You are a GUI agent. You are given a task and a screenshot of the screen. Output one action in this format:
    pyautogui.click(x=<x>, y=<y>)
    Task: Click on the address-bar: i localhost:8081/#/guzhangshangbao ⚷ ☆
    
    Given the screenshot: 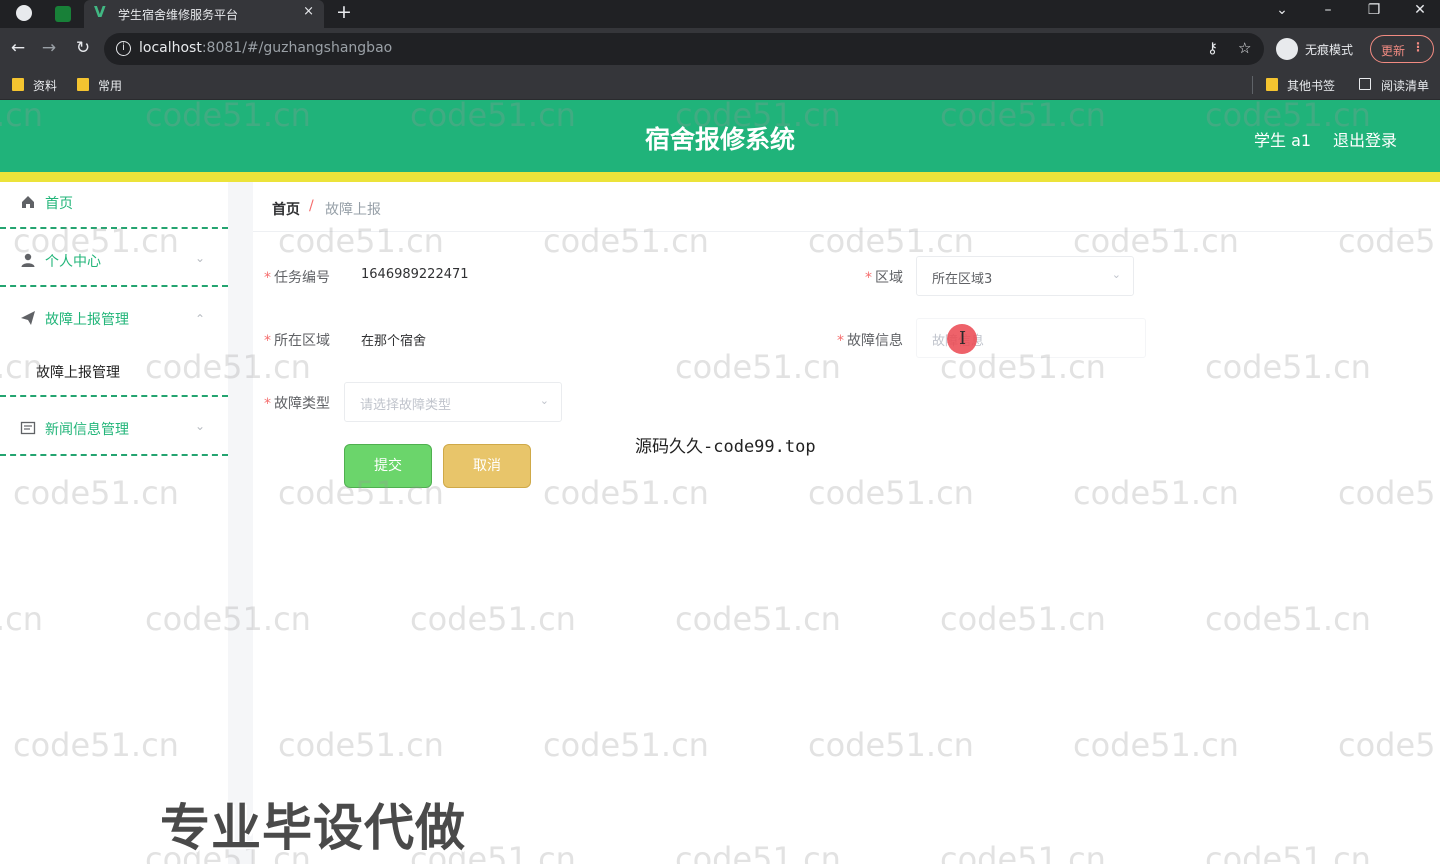 What is the action you would take?
    pyautogui.click(x=684, y=49)
    